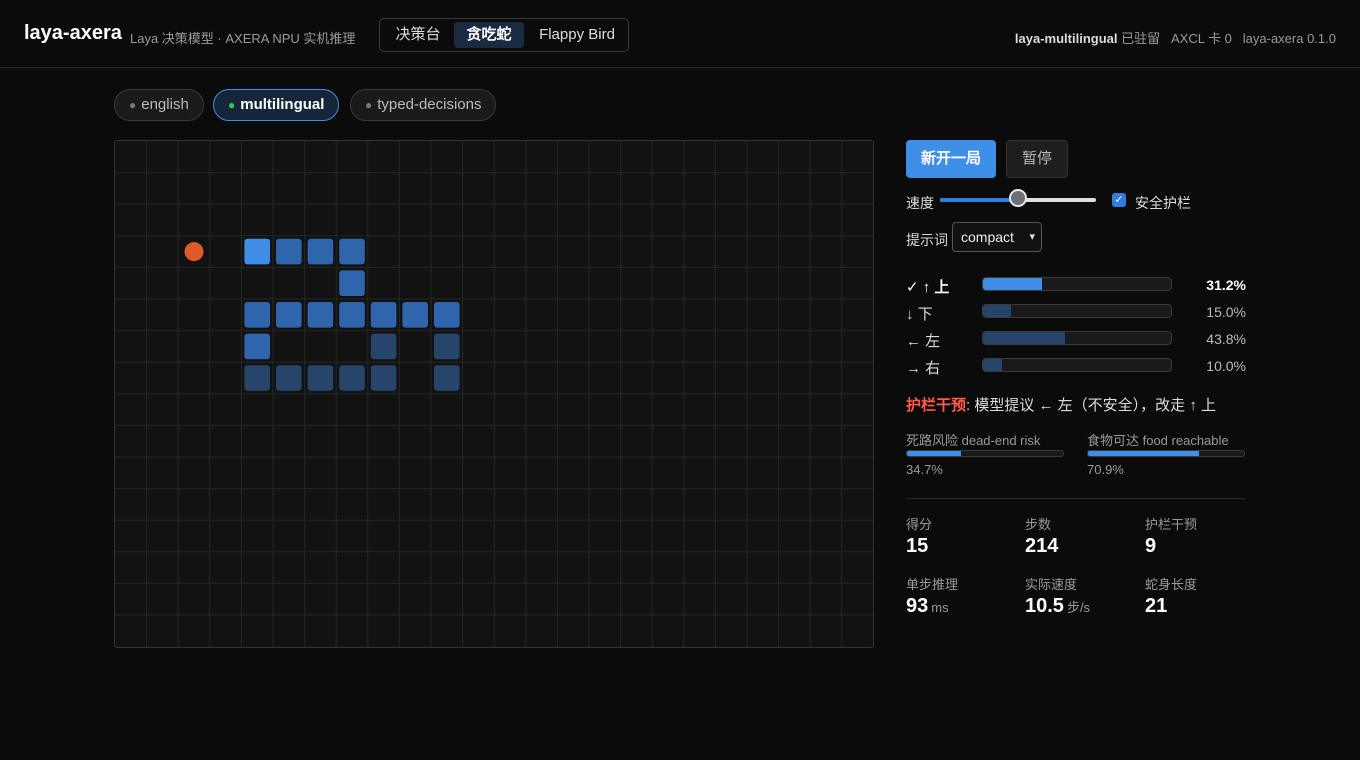 Image resolution: width=1360 pixels, height=760 pixels. What do you see at coordinates (165, 104) in the screenshot?
I see `model-pill-label: english` at bounding box center [165, 104].